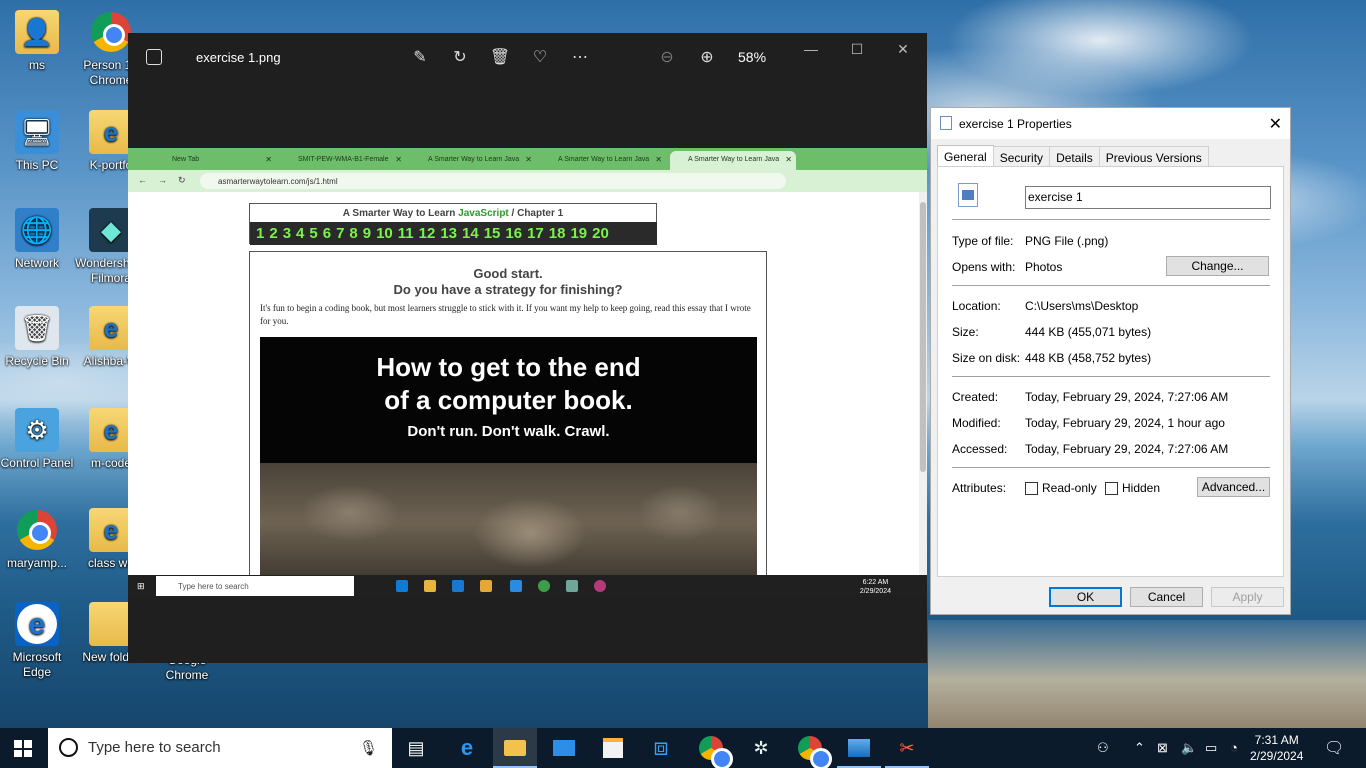  I want to click on maximize-button: ☐, so click(857, 51).